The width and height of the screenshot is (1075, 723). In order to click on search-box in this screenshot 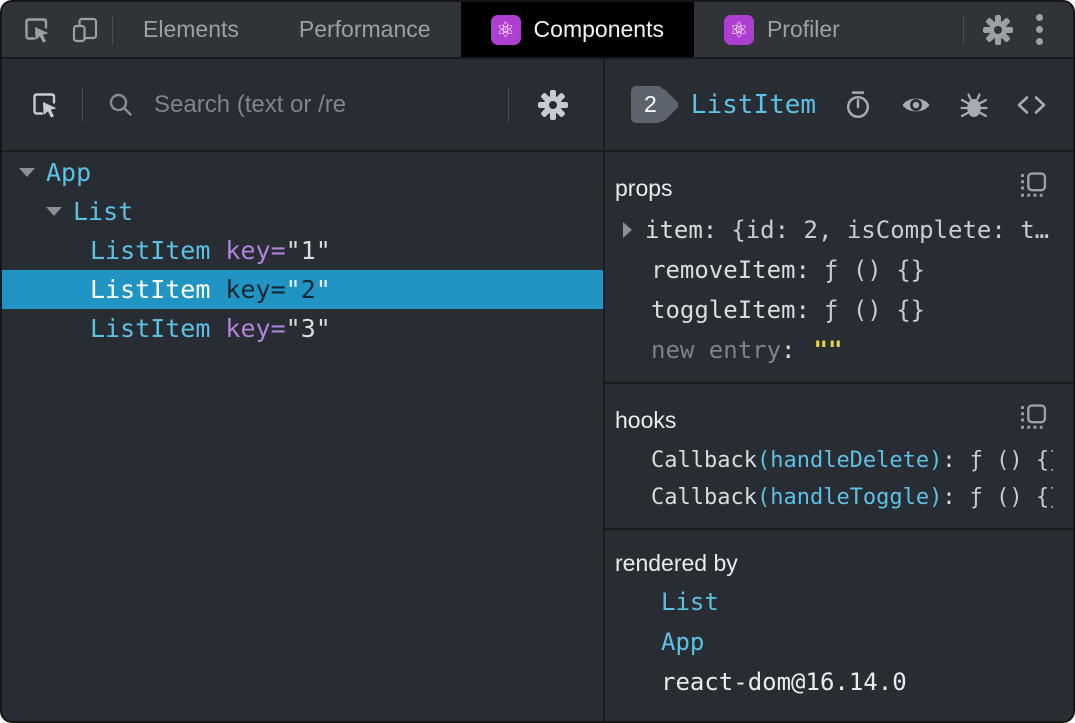, I will do `click(295, 104)`.